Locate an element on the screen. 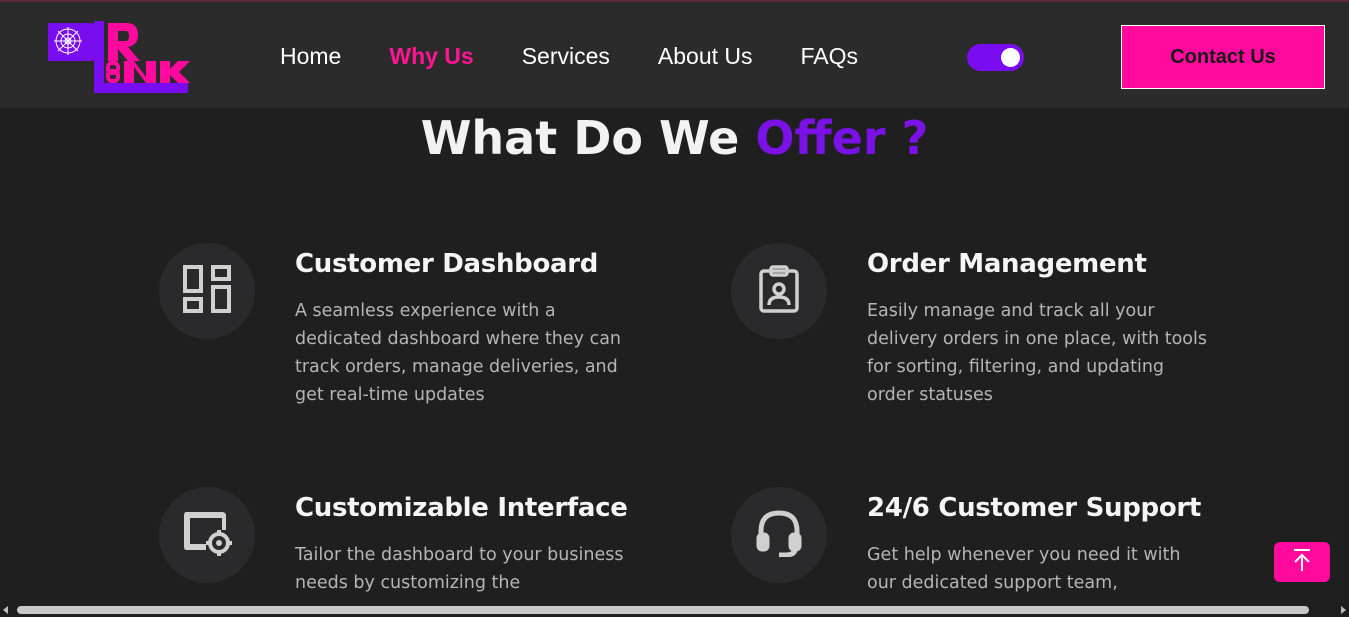  section-title-main: What Do We is located at coordinates (580, 138).